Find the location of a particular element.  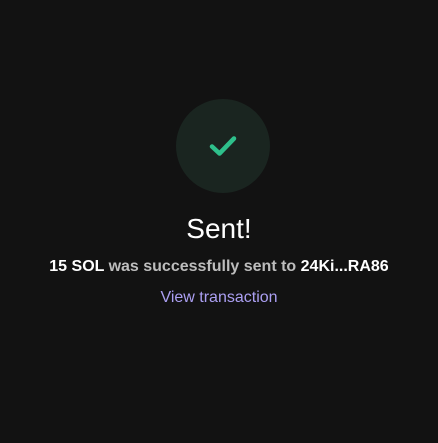

view-transaction-link: View transaction is located at coordinates (219, 298).